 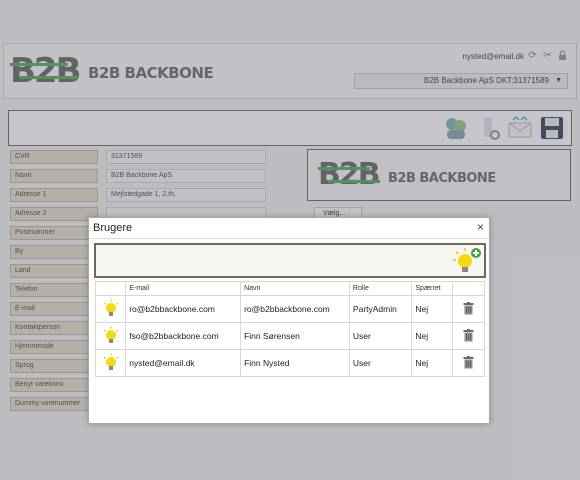 I want to click on add-user-icon, so click(x=467, y=261).